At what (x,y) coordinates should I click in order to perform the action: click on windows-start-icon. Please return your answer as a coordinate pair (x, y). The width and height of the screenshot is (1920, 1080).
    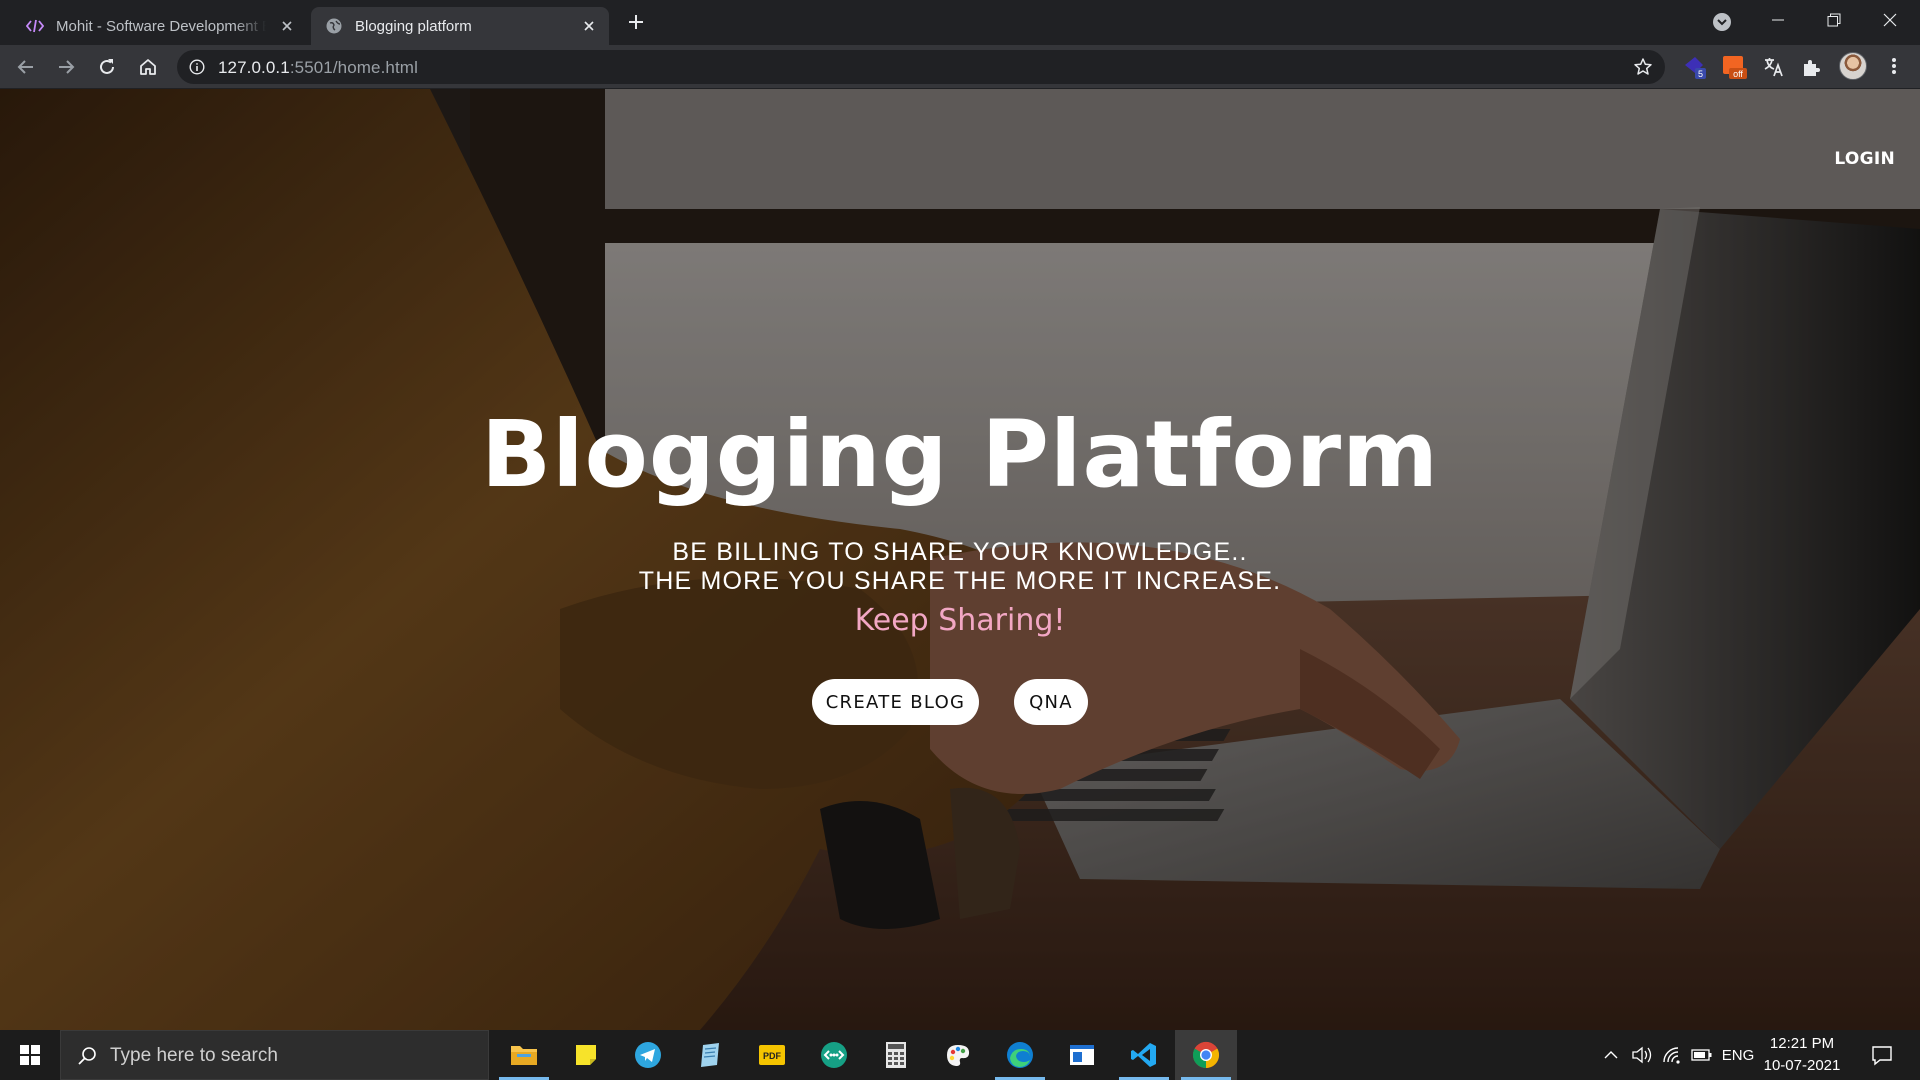
    Looking at the image, I should click on (30, 1055).